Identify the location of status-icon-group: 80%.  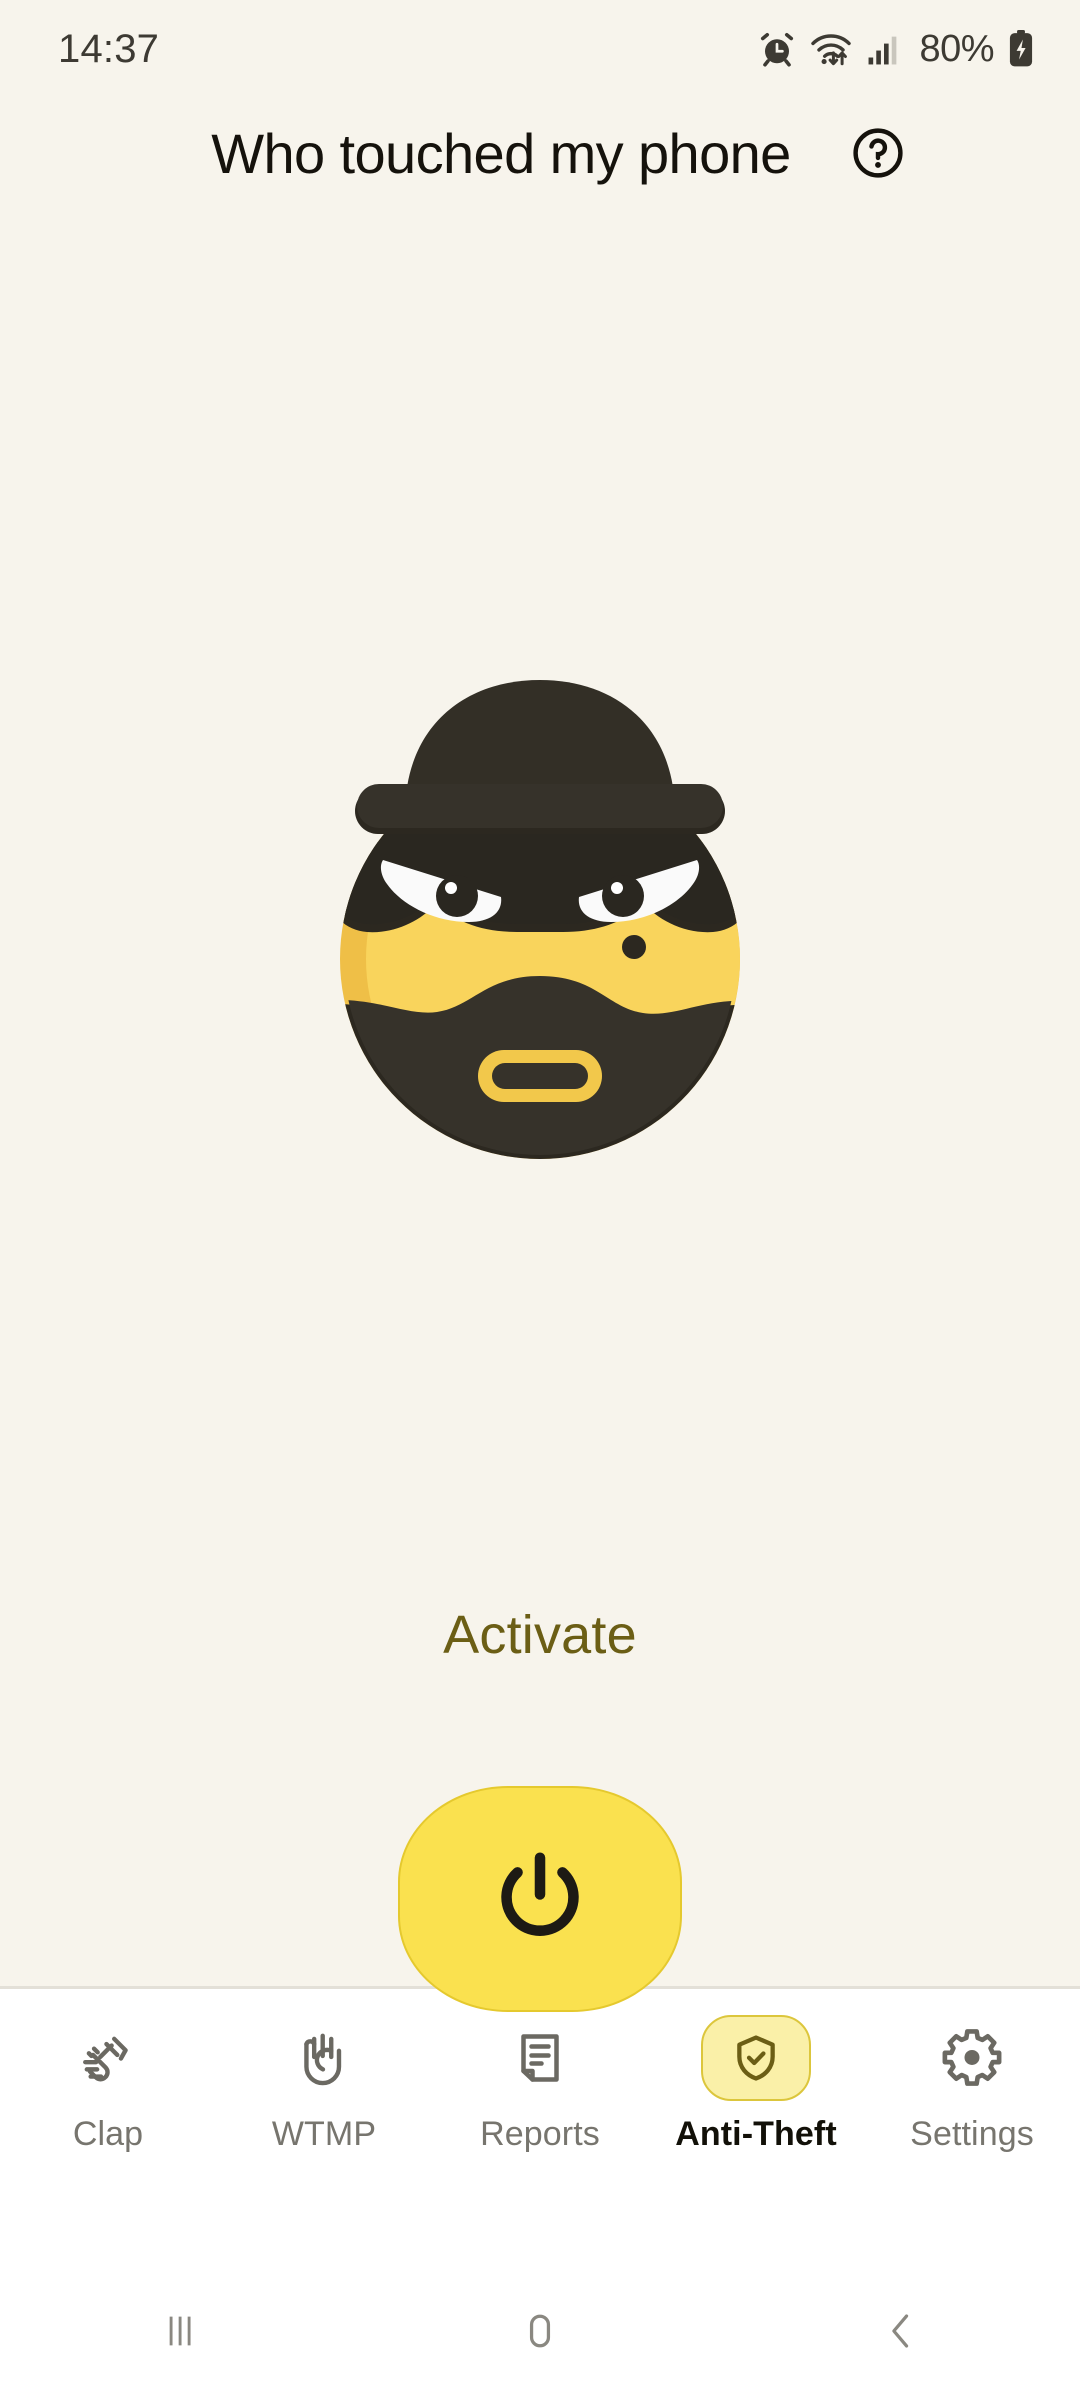
(896, 49).